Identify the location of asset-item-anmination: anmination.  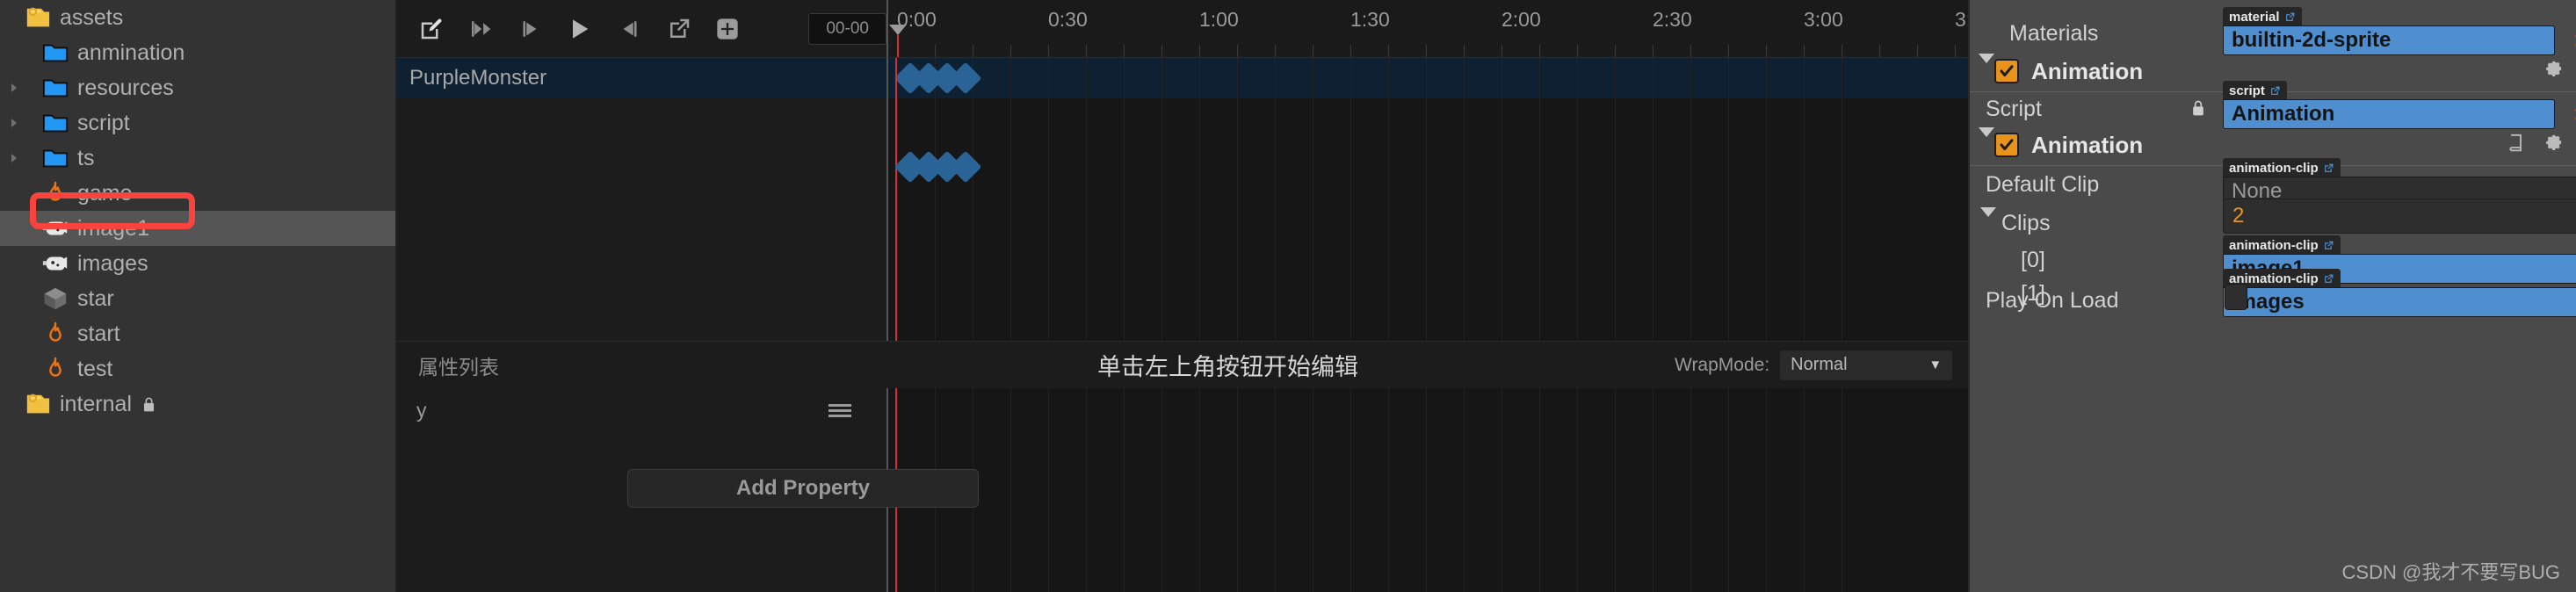
(197, 53).